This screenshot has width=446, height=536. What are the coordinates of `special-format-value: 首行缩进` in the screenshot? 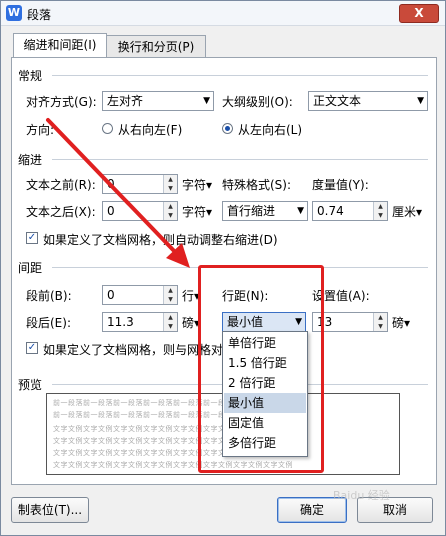 It's located at (251, 211).